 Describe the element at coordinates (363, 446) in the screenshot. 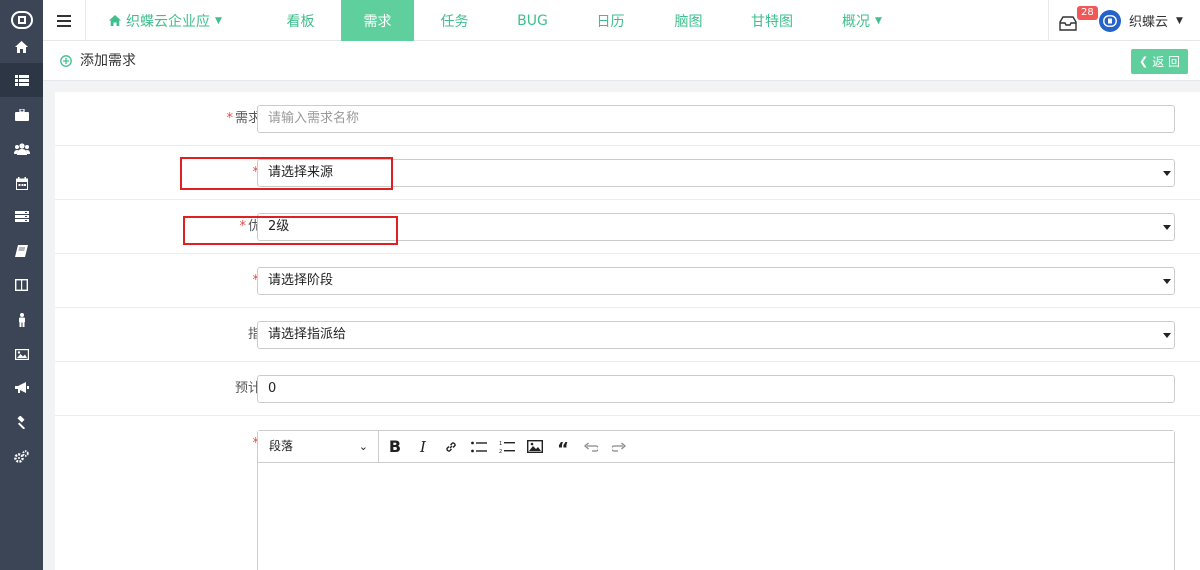

I see `chevron-down-icon: ⌄` at that location.